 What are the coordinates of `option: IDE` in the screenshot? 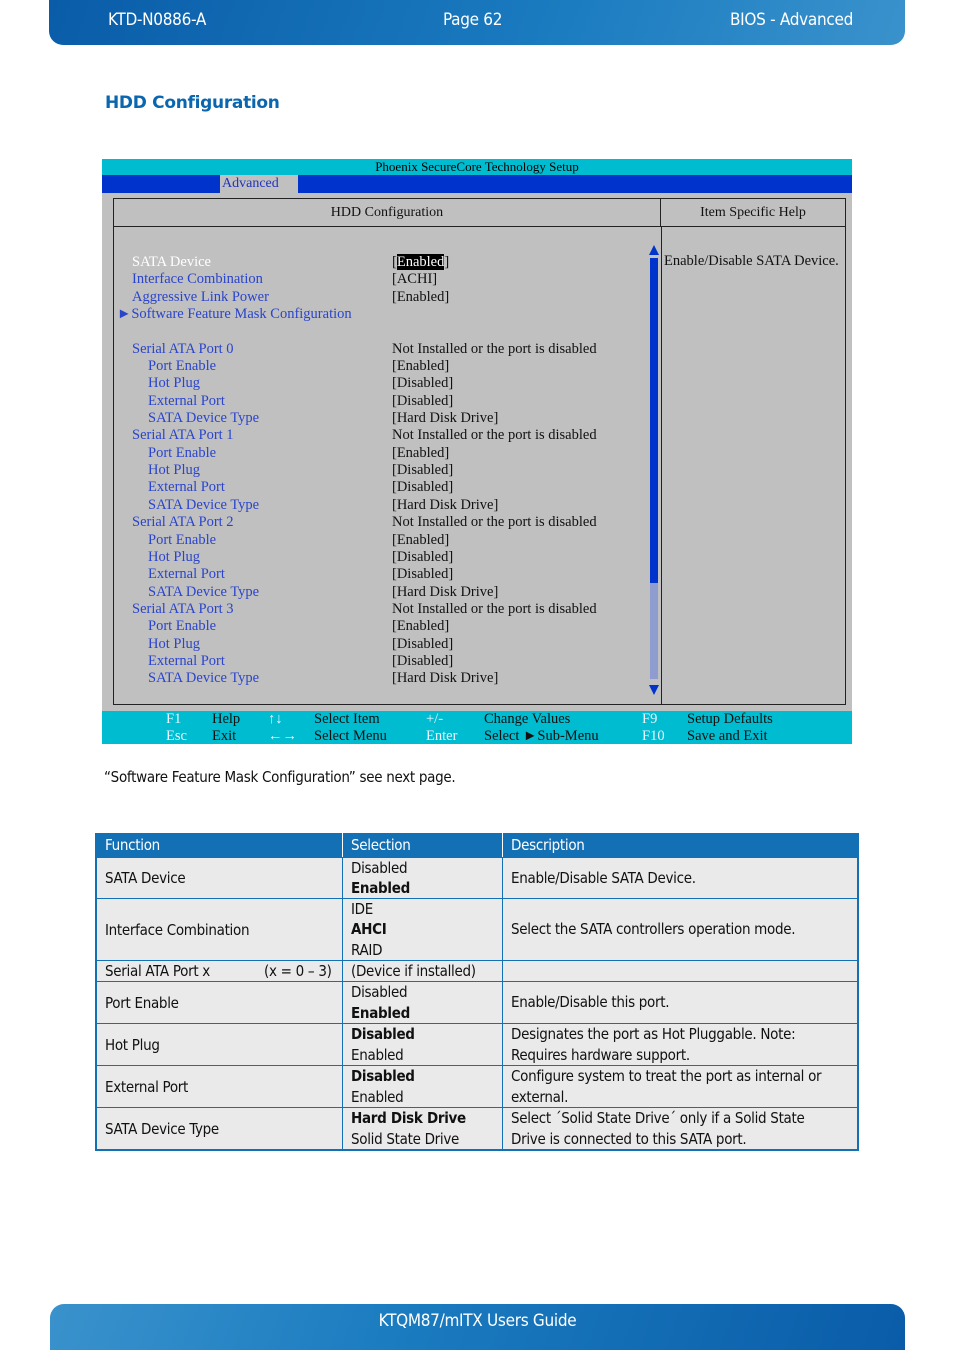 It's located at (362, 908).